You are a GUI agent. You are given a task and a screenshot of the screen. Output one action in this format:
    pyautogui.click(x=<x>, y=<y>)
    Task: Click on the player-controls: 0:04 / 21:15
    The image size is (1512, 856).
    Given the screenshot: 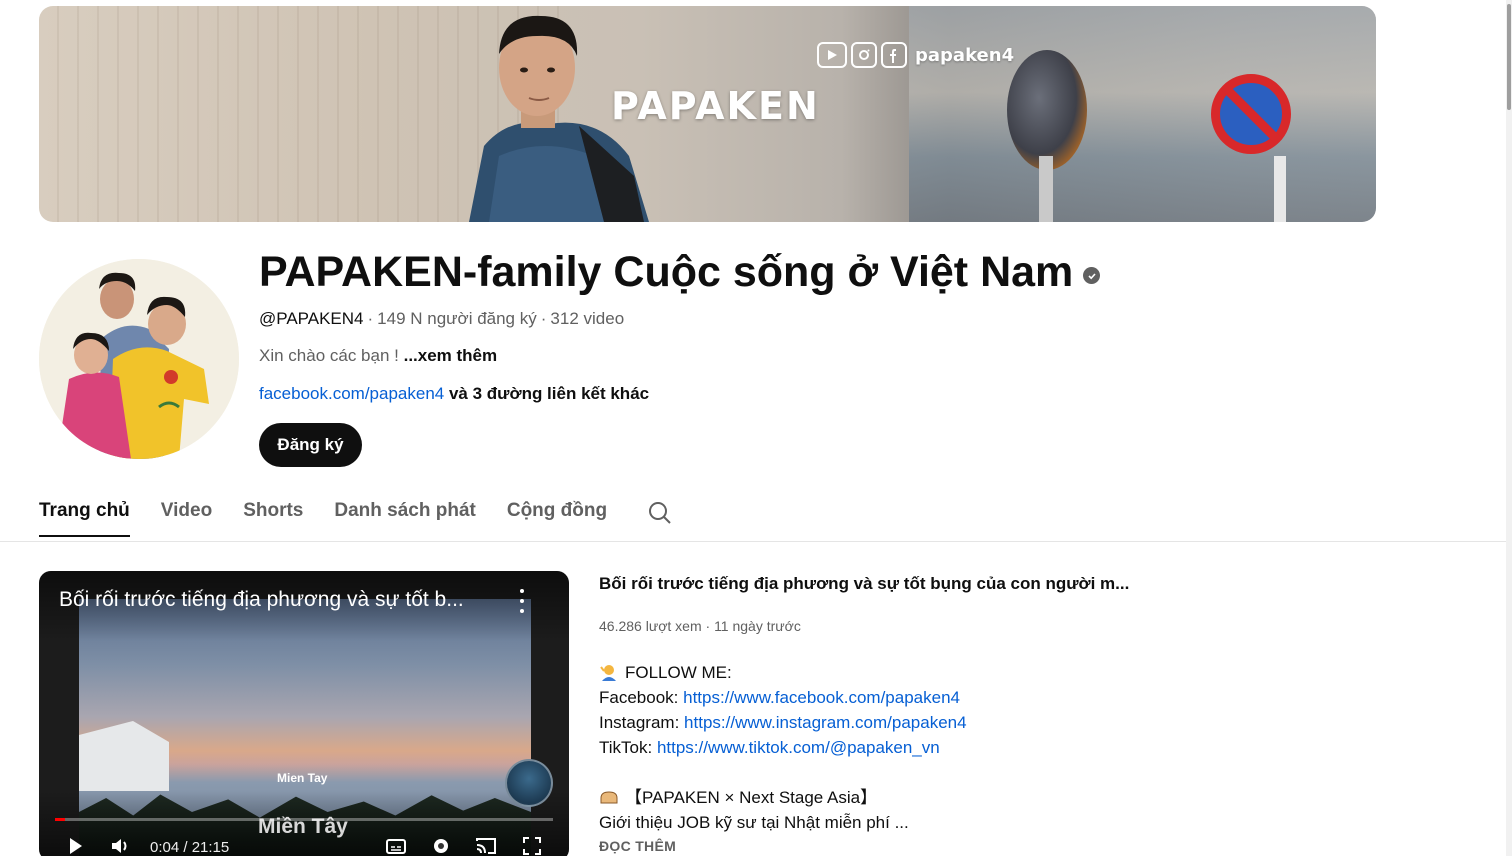 What is the action you would take?
    pyautogui.click(x=304, y=844)
    